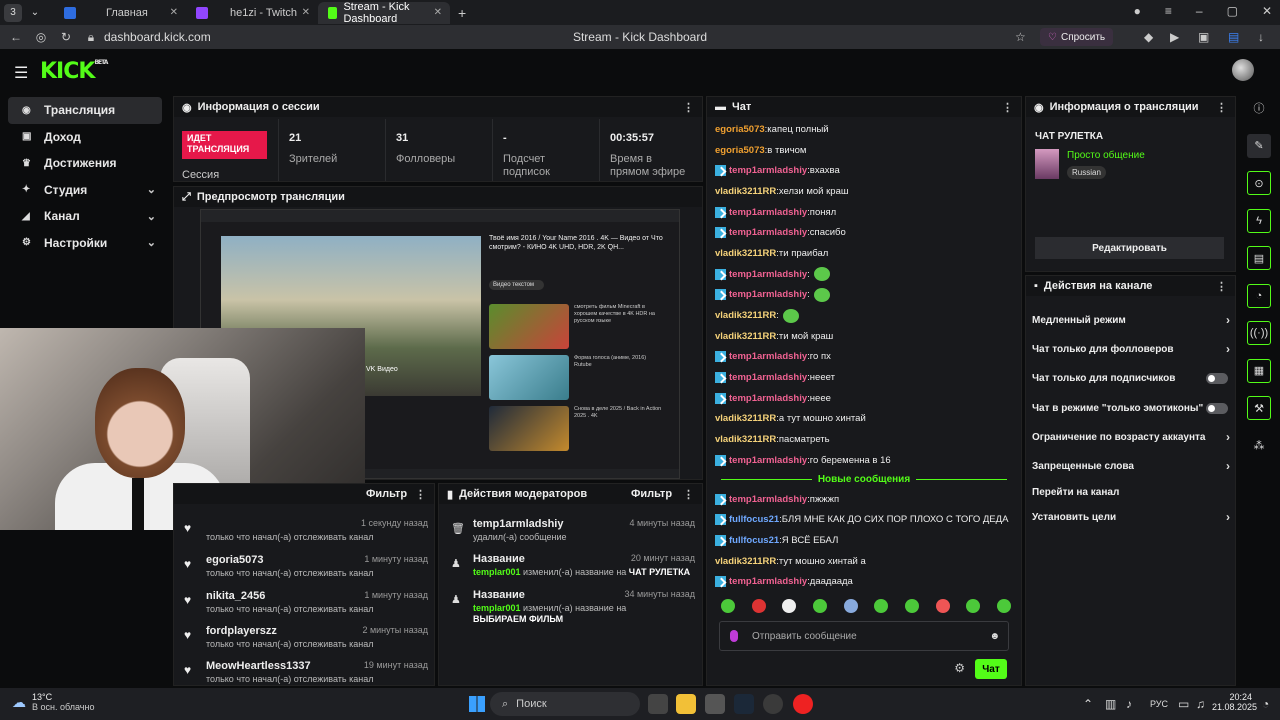 The height and width of the screenshot is (720, 1280). Describe the element at coordinates (803, 704) in the screenshot. I see `yandex-browser-icon` at that location.